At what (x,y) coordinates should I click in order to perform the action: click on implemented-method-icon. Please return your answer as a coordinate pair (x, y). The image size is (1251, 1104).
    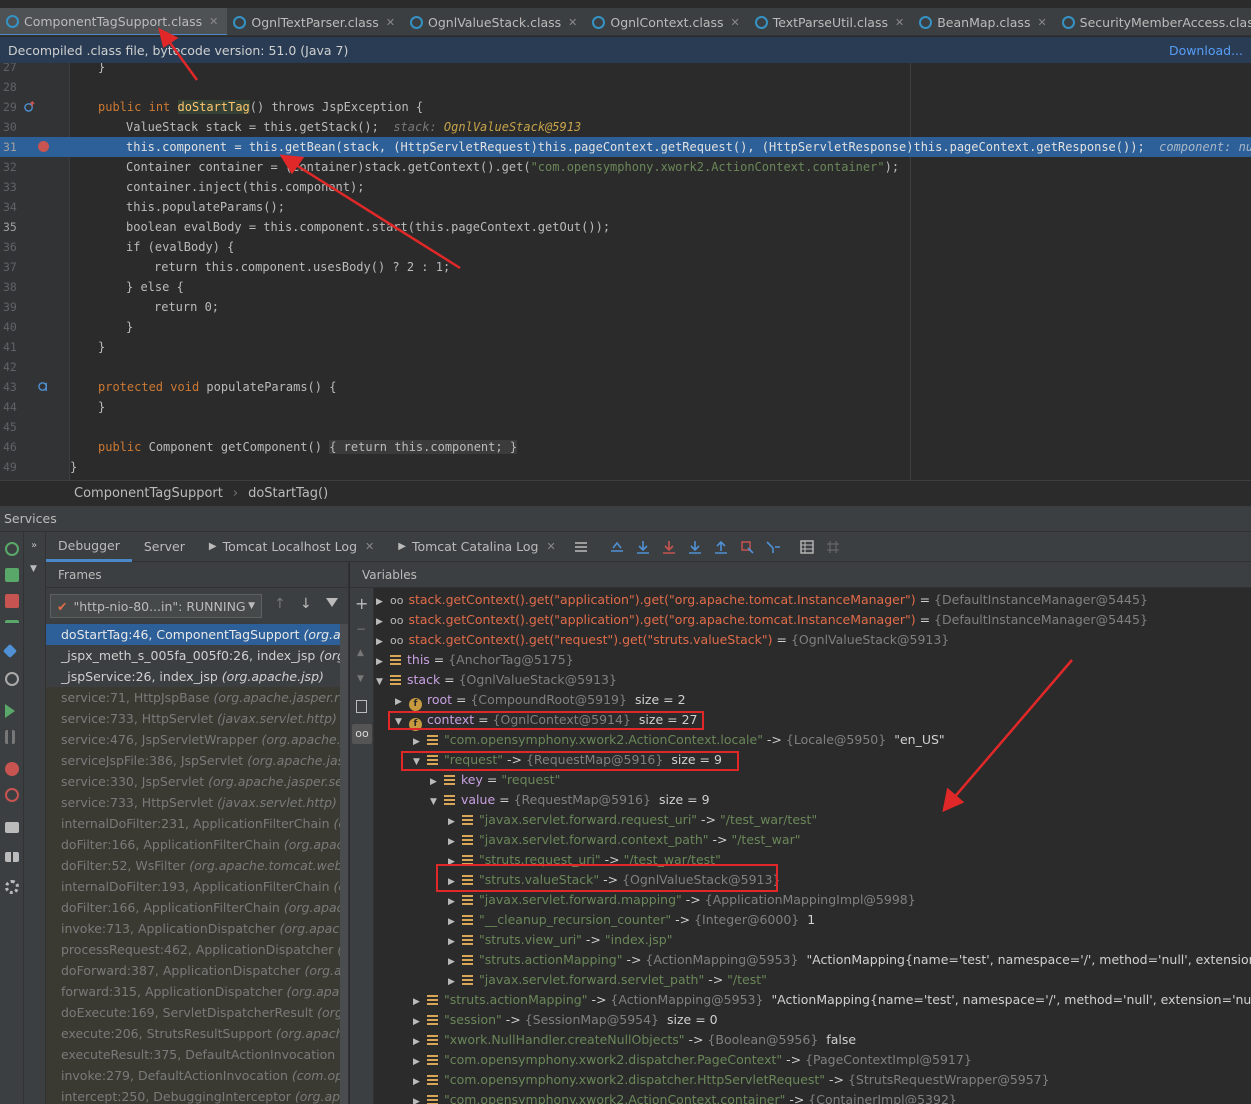
    Looking at the image, I should click on (43, 386).